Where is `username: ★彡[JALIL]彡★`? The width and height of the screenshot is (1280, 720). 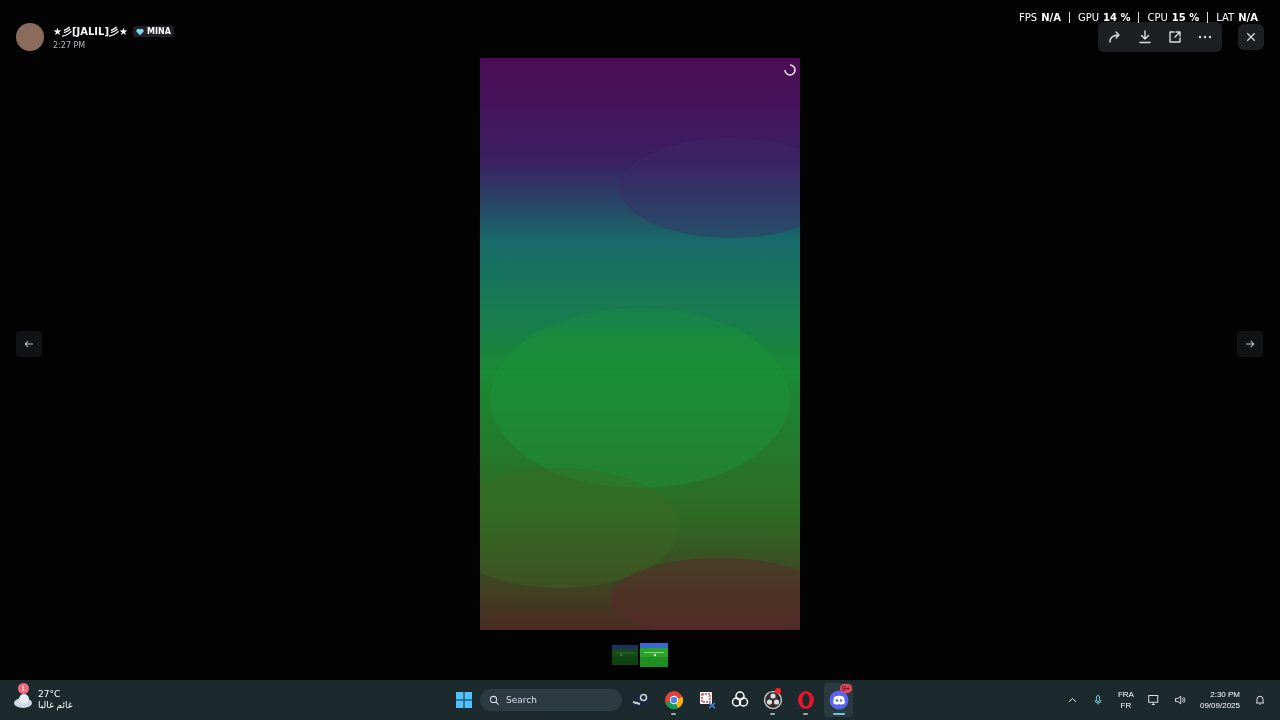
username: ★彡[JALIL]彡★ is located at coordinates (90, 31).